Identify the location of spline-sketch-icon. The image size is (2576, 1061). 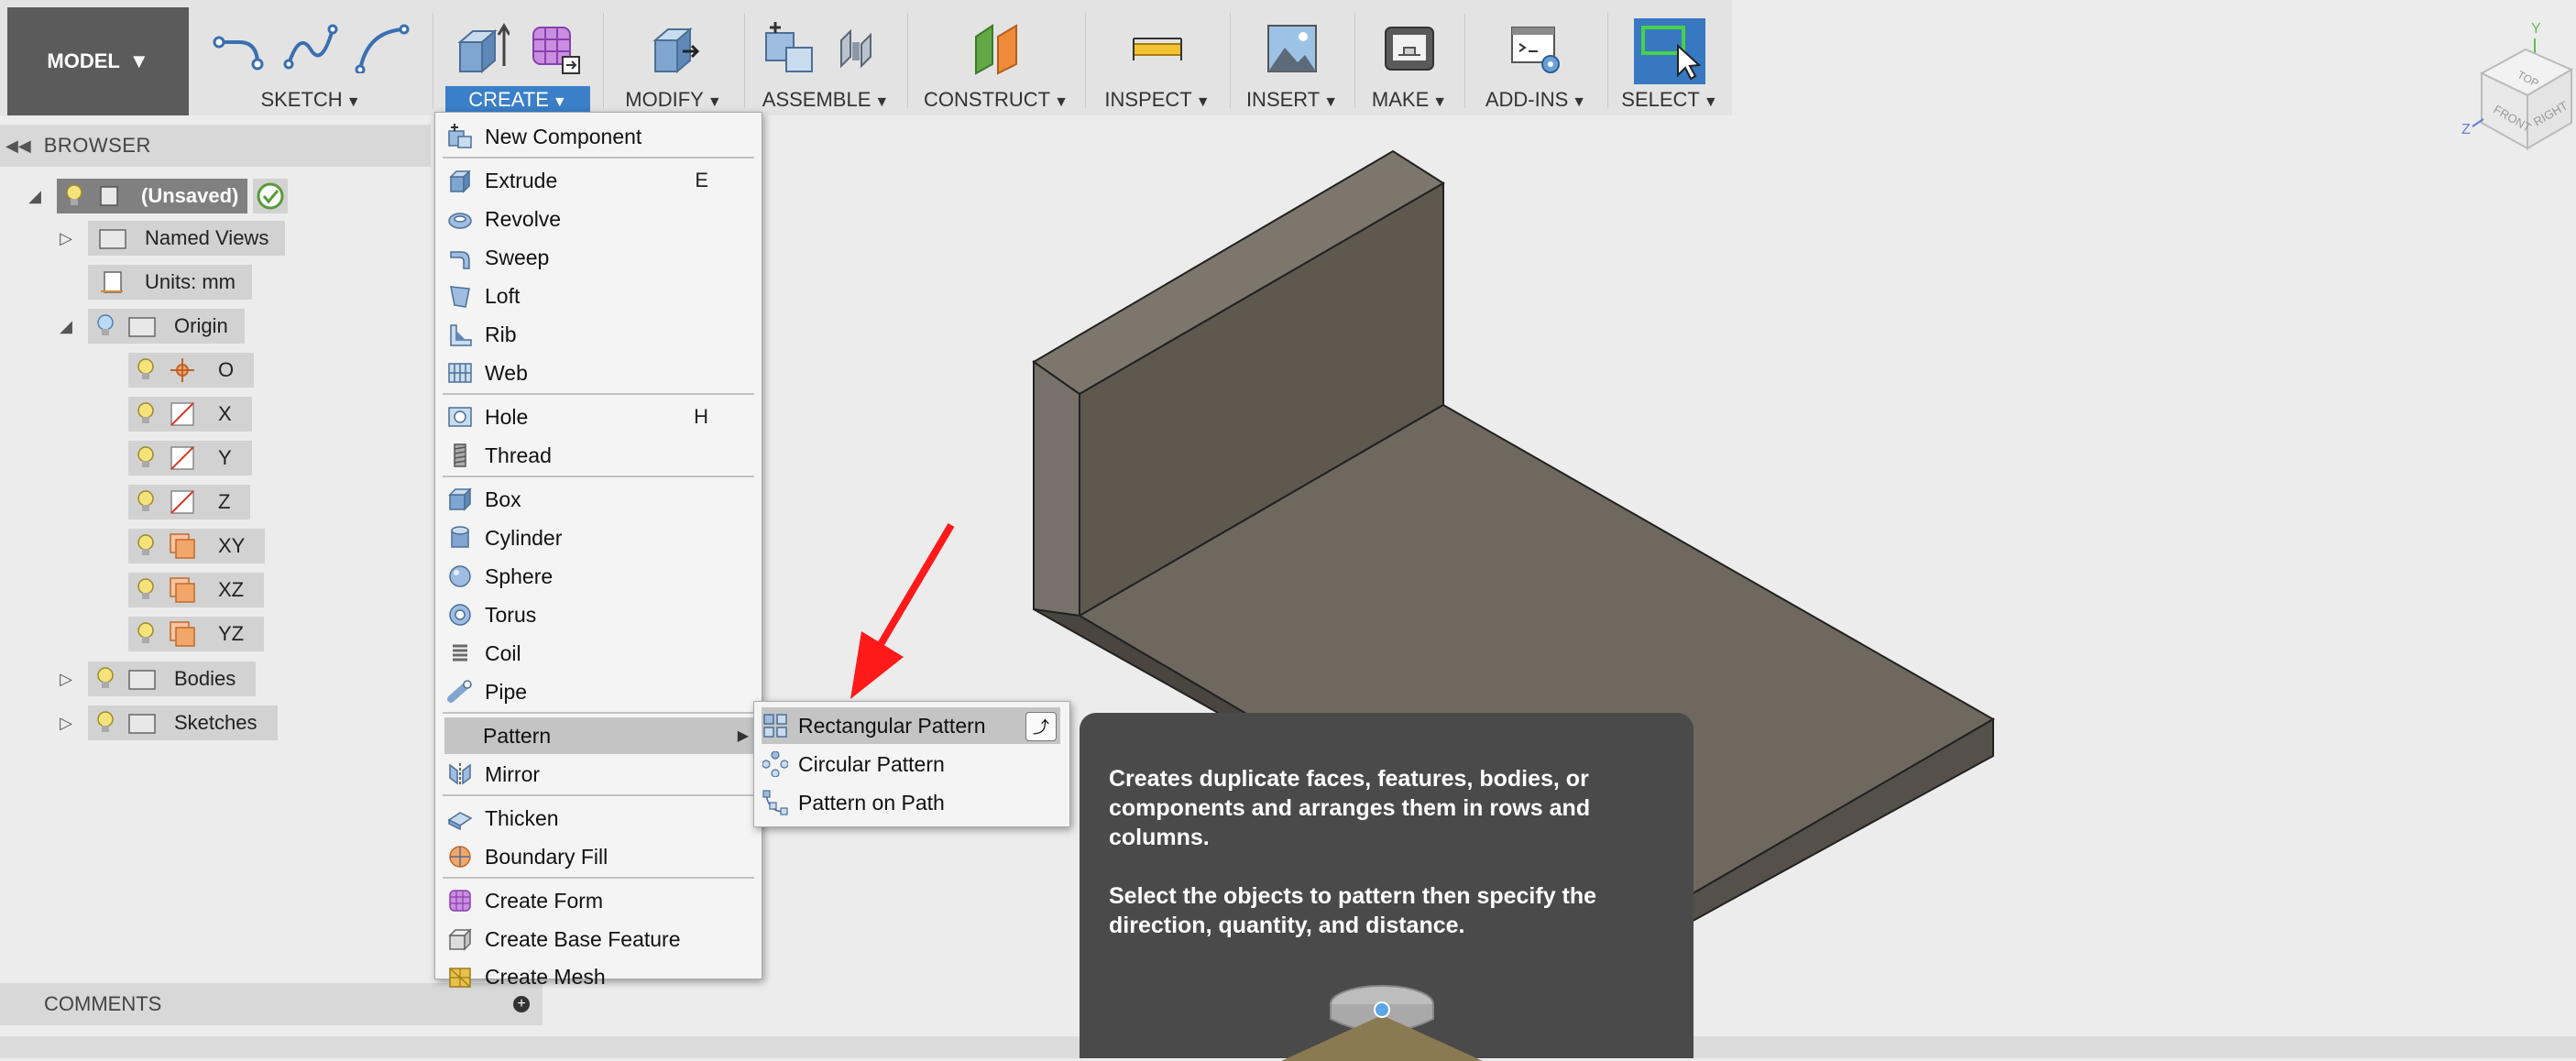
(310, 47).